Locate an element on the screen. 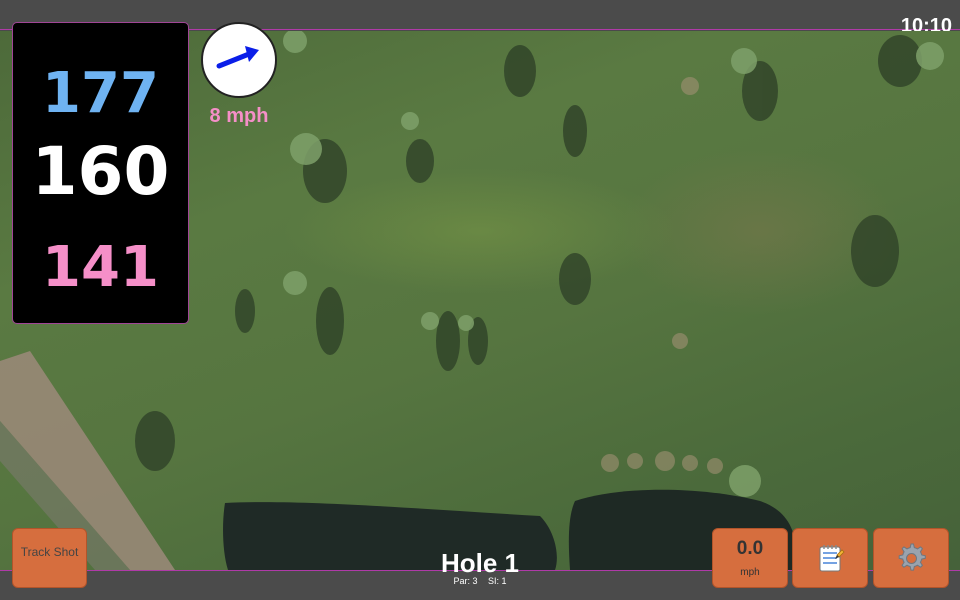 This screenshot has width=960, height=600. hole-title: Hole 1 is located at coordinates (480, 563).